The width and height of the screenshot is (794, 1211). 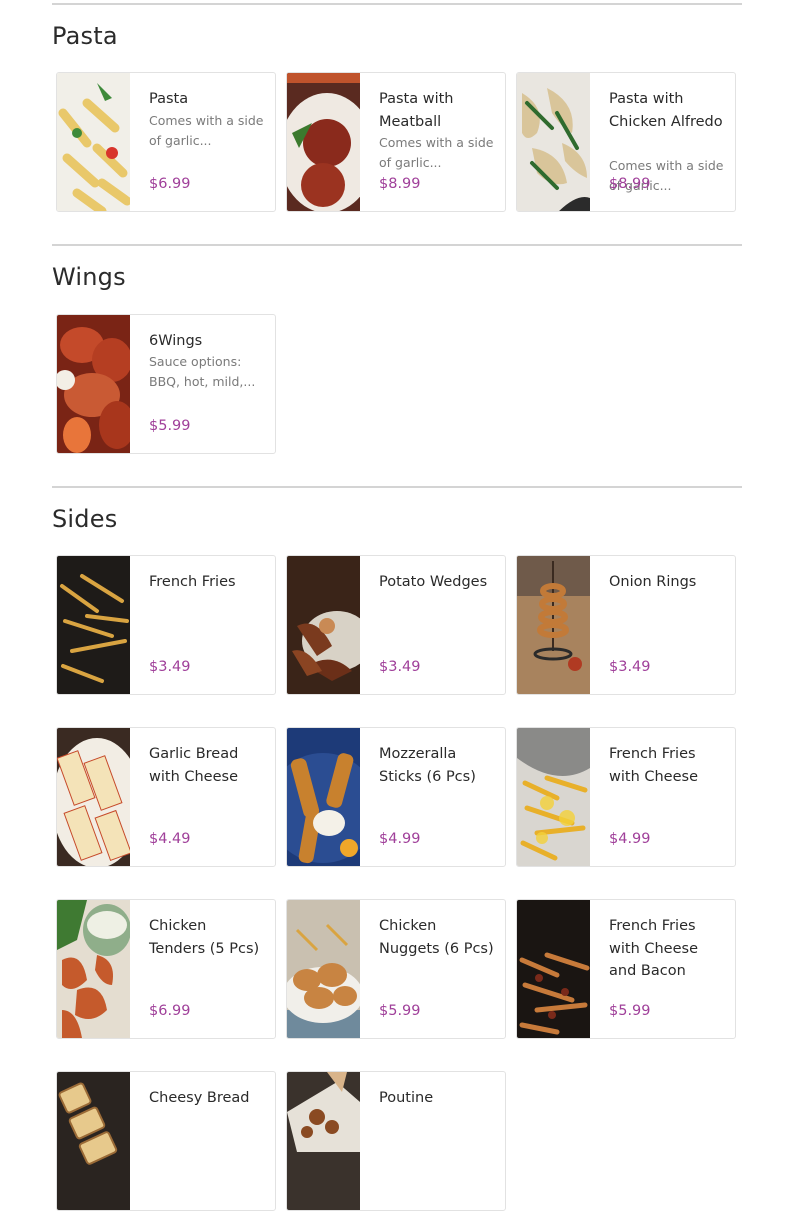 I want to click on menu-item-card: Garlic Bread with Cheese $4.49, so click(x=166, y=797).